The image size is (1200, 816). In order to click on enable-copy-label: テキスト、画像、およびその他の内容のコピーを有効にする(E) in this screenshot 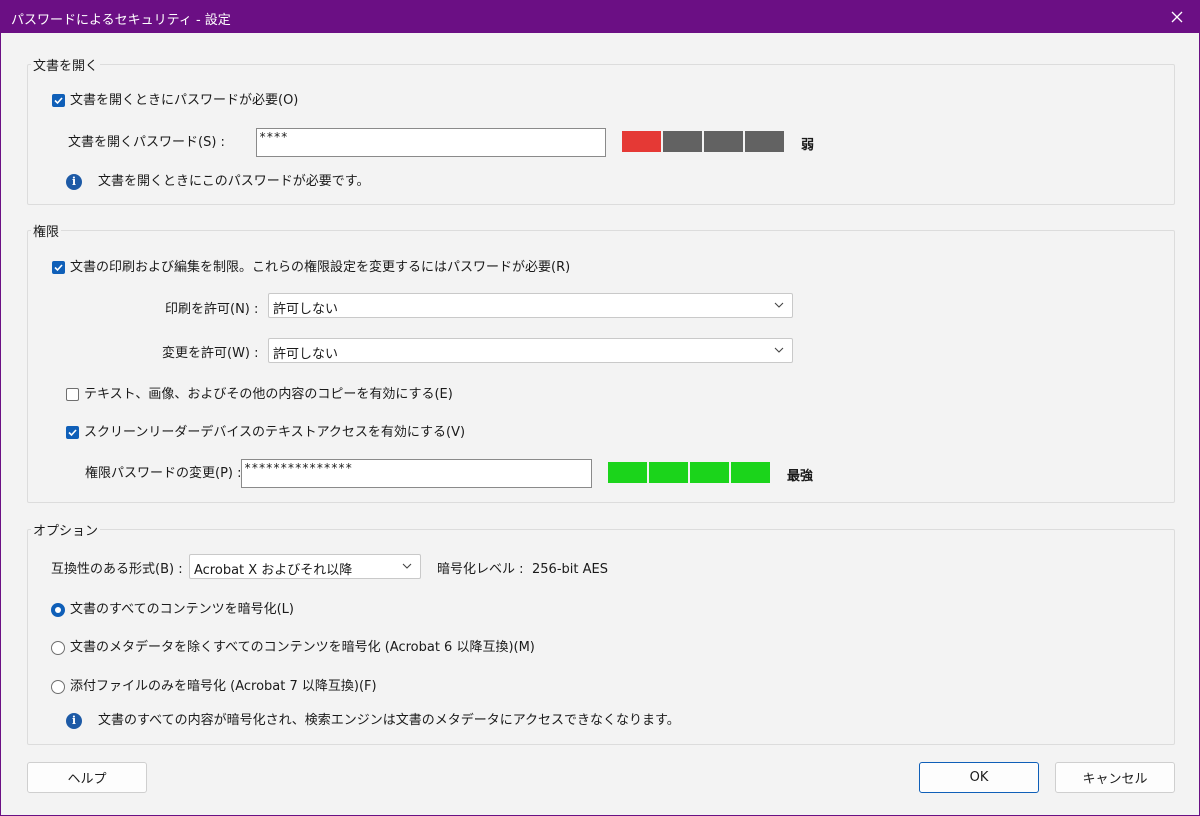, I will do `click(268, 395)`.